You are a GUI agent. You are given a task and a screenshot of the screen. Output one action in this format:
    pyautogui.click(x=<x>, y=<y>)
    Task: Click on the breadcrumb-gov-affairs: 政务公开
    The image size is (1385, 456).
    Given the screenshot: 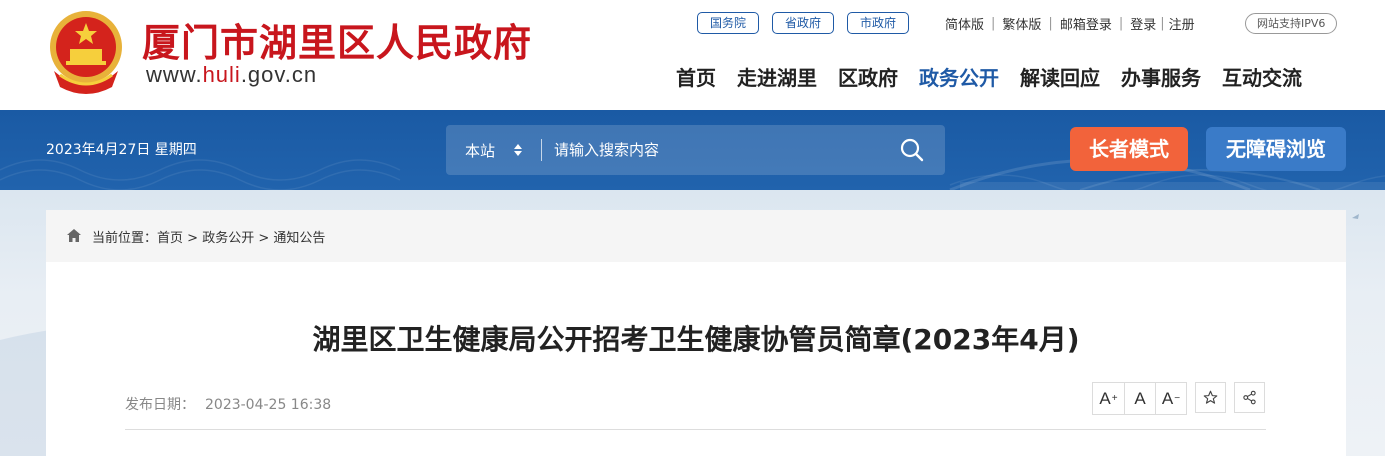 What is the action you would take?
    pyautogui.click(x=228, y=238)
    